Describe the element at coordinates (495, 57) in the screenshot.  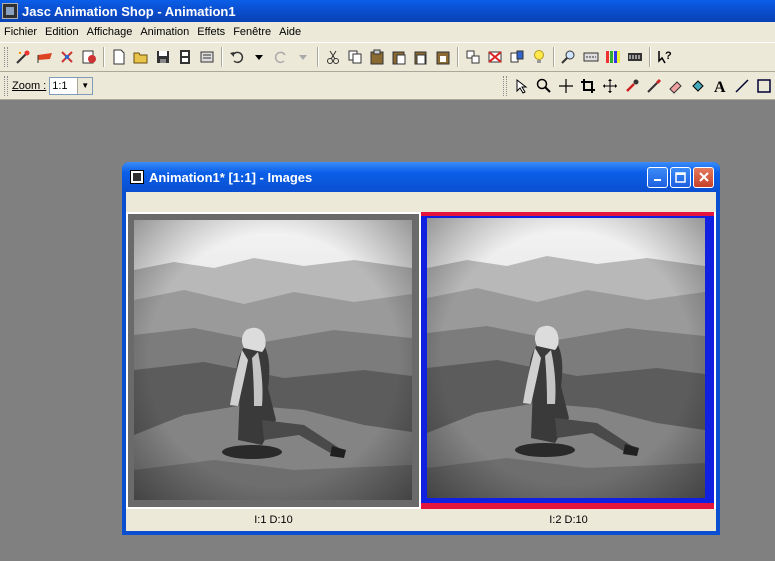
I see `delete-frames-icon` at that location.